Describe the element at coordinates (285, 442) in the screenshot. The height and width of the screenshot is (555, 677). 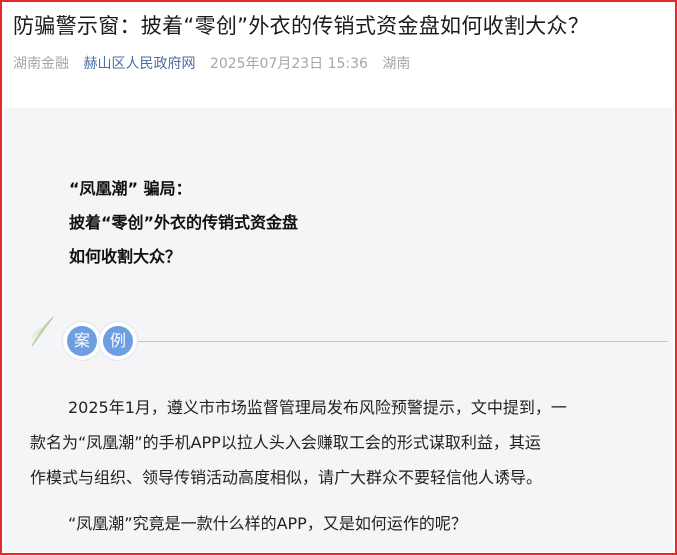
I see `paragraph-line: 款名为“凤凰潮”的手机APP以拉人头入会赚取工会的形式谋取利益，其运` at that location.